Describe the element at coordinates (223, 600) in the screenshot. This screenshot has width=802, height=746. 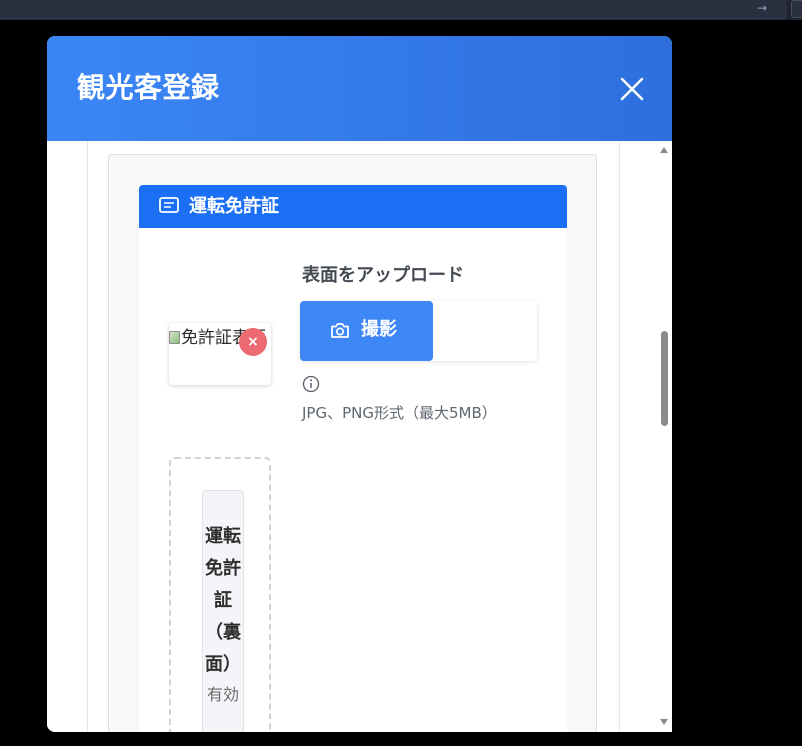
I see `back-image-title: 運転免許証（裏面）` at that location.